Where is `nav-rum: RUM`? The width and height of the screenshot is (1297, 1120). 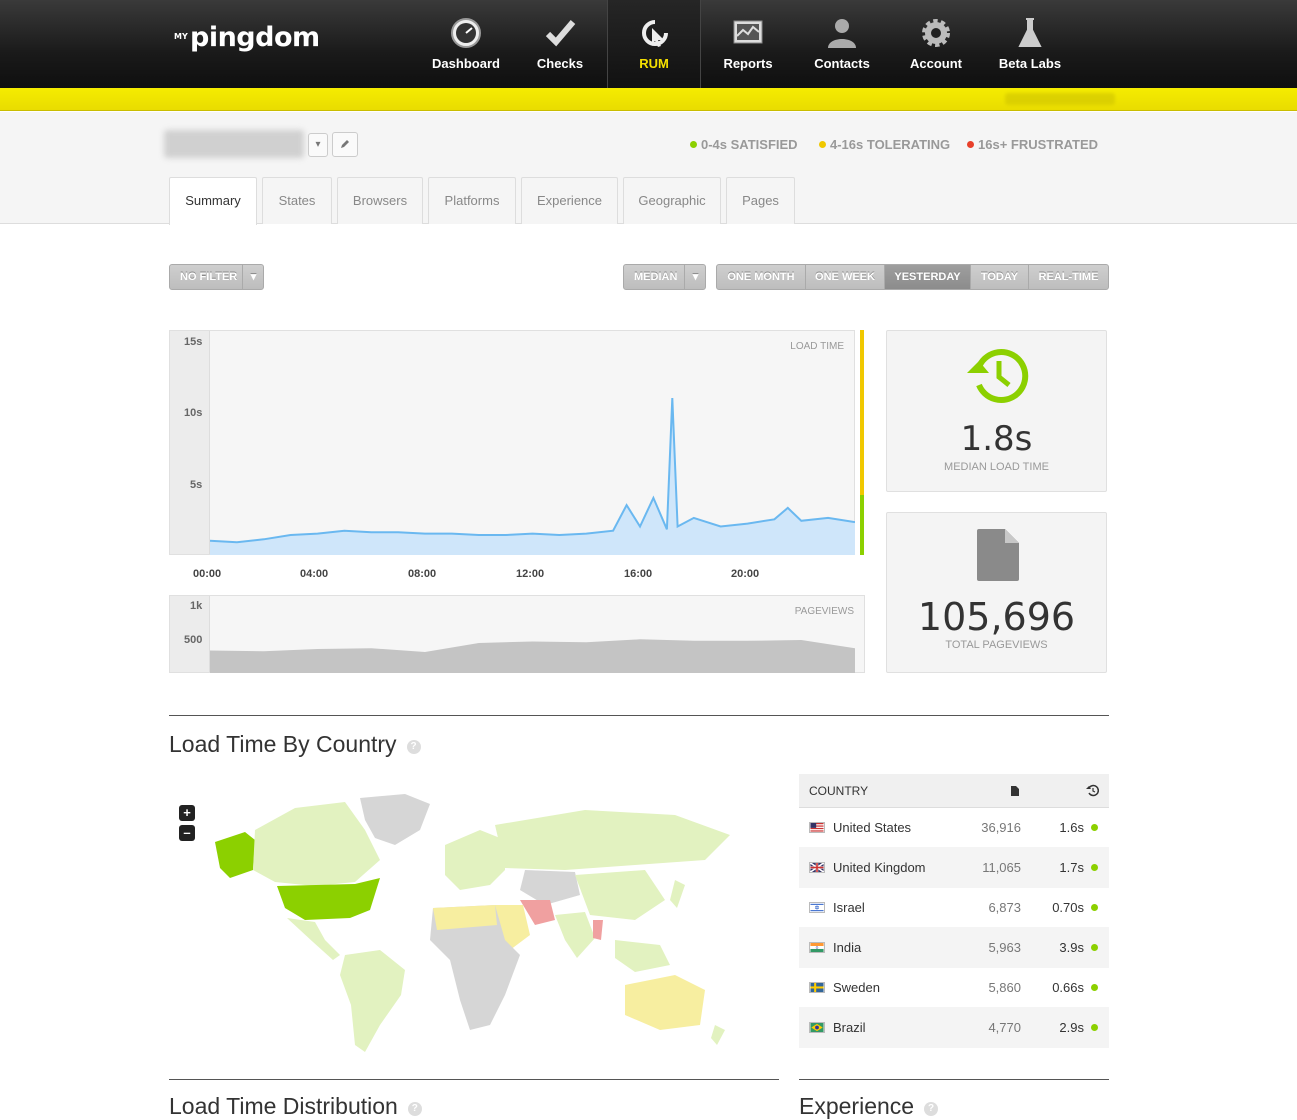
nav-rum: RUM is located at coordinates (654, 44).